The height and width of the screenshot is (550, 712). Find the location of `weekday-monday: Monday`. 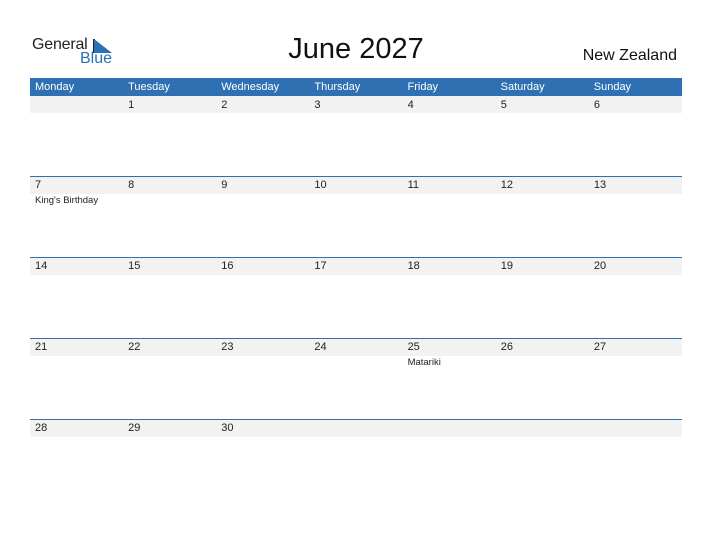

weekday-monday: Monday is located at coordinates (55, 87).